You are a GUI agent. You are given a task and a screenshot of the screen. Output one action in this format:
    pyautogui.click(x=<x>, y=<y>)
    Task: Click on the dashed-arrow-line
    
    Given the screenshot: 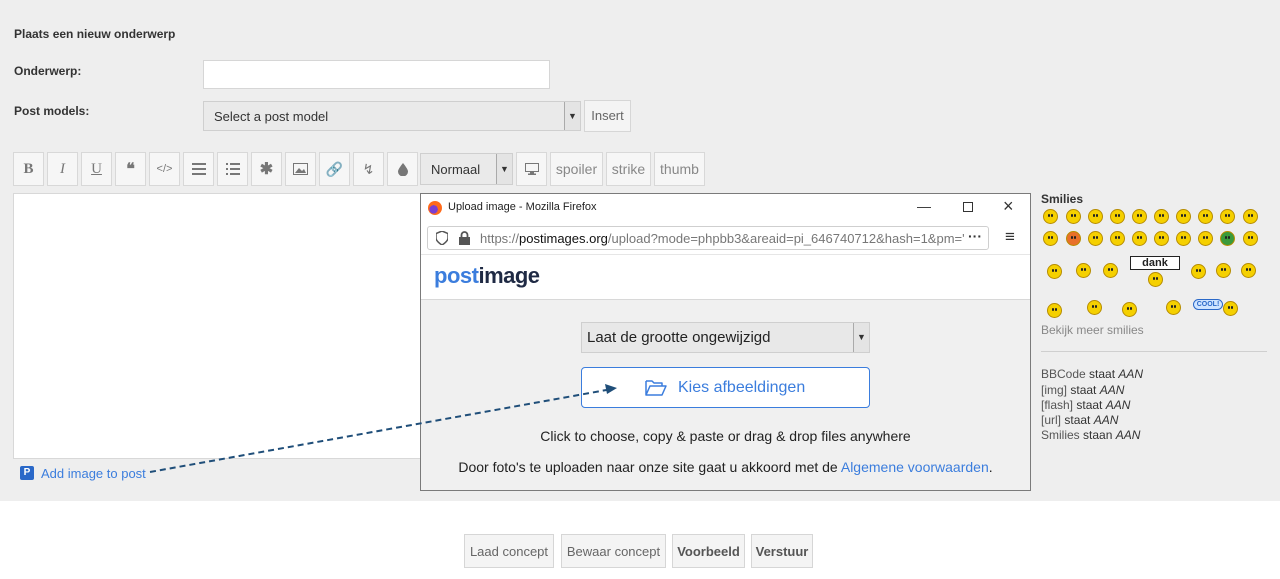 What is the action you would take?
    pyautogui.click(x=381, y=430)
    